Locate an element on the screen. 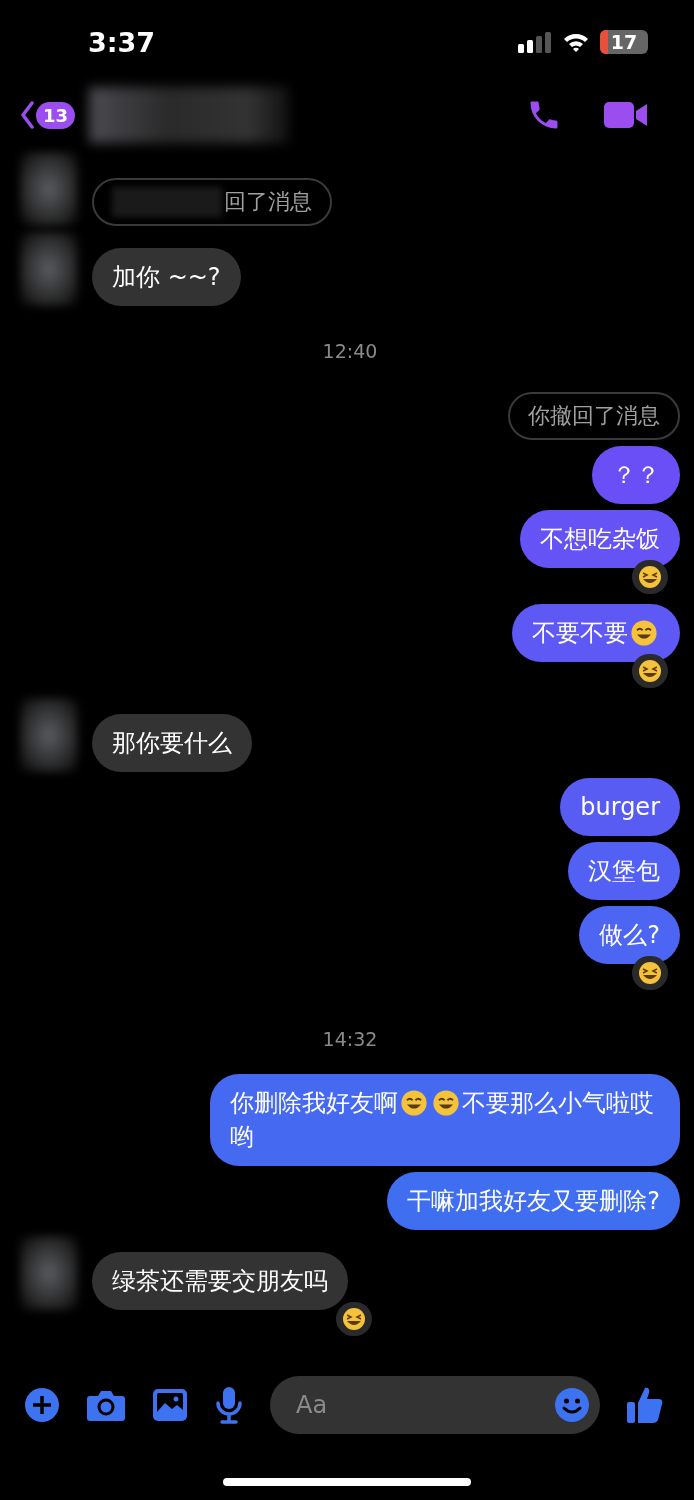 The image size is (694, 1500). thumbs-up-icon is located at coordinates (645, 1405).